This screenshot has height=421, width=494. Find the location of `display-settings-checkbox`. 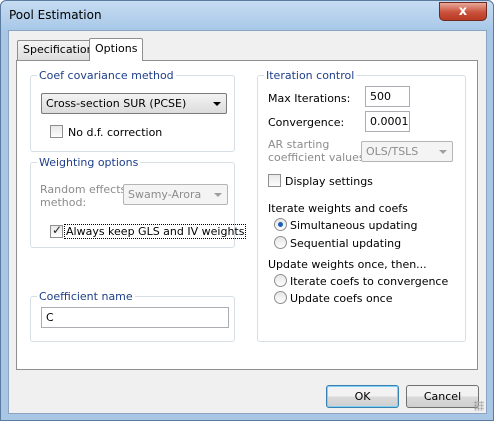

display-settings-checkbox is located at coordinates (274, 180).